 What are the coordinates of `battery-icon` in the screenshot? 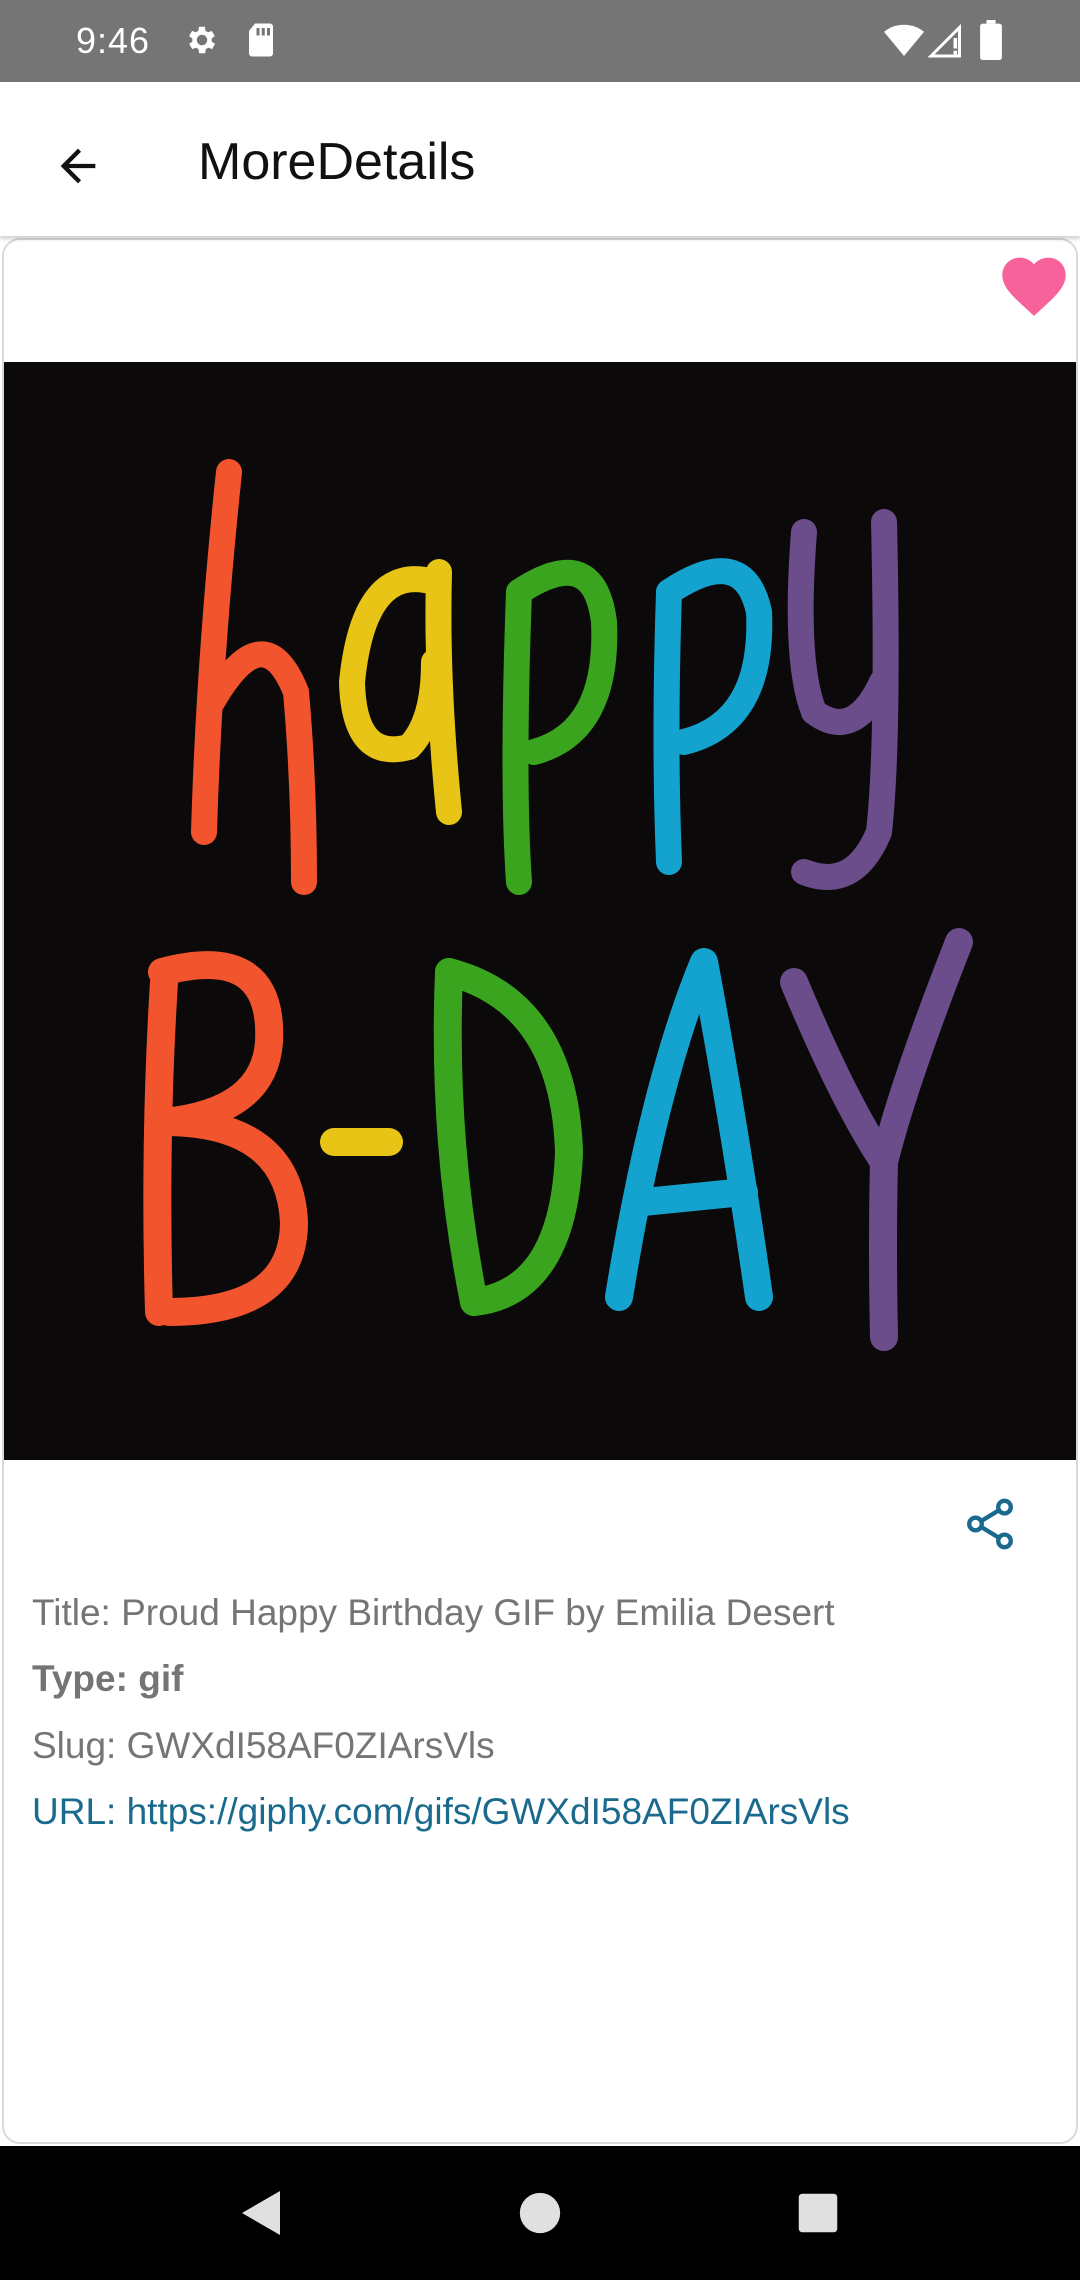 It's located at (991, 42).